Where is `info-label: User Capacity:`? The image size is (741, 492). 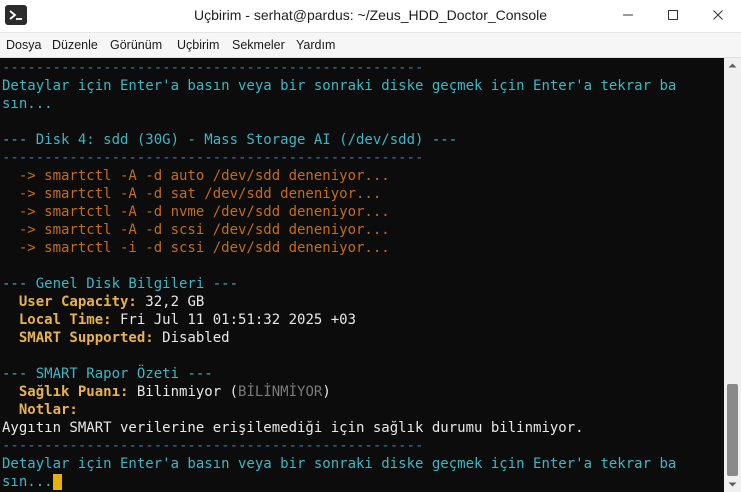 info-label: User Capacity: is located at coordinates (77, 302).